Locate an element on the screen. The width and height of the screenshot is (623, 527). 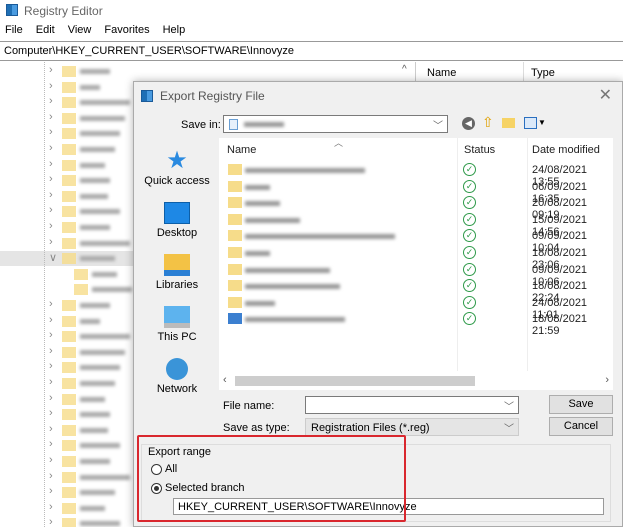
place-desktop: Desktop is located at coordinates (177, 220).